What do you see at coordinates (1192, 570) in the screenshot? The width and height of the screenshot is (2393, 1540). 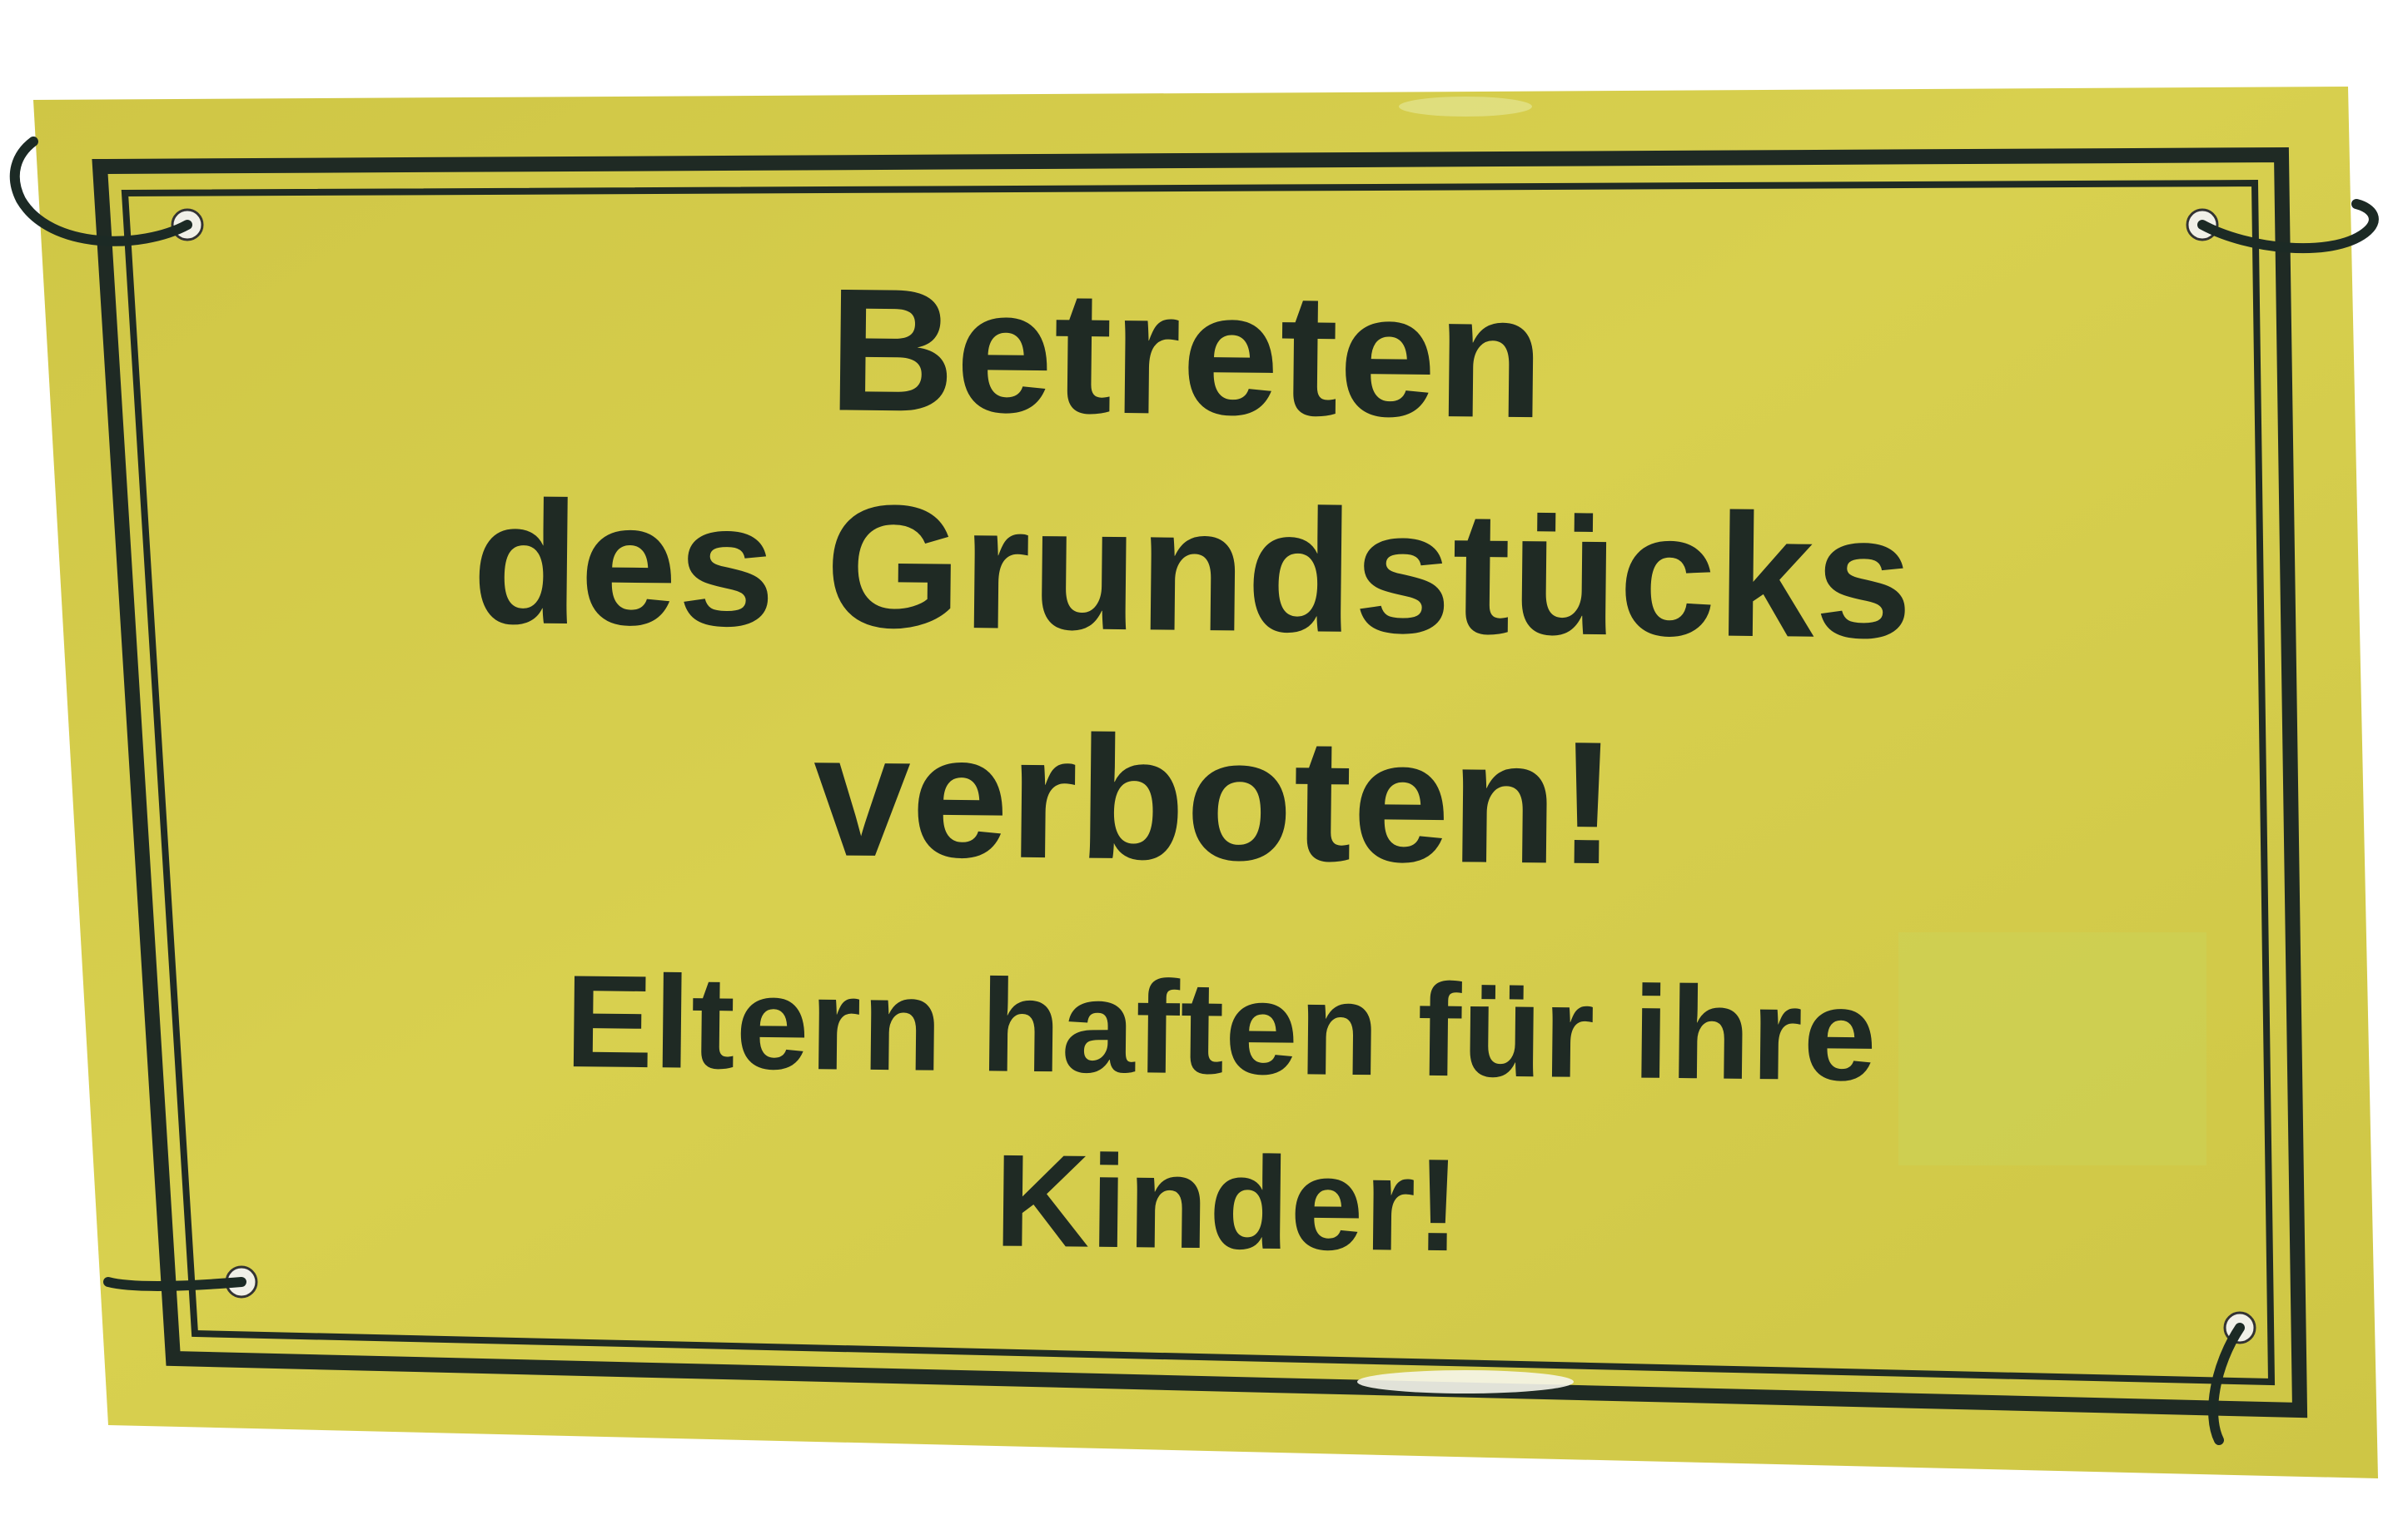 I see `sign-line-2: des Grundstücks` at bounding box center [1192, 570].